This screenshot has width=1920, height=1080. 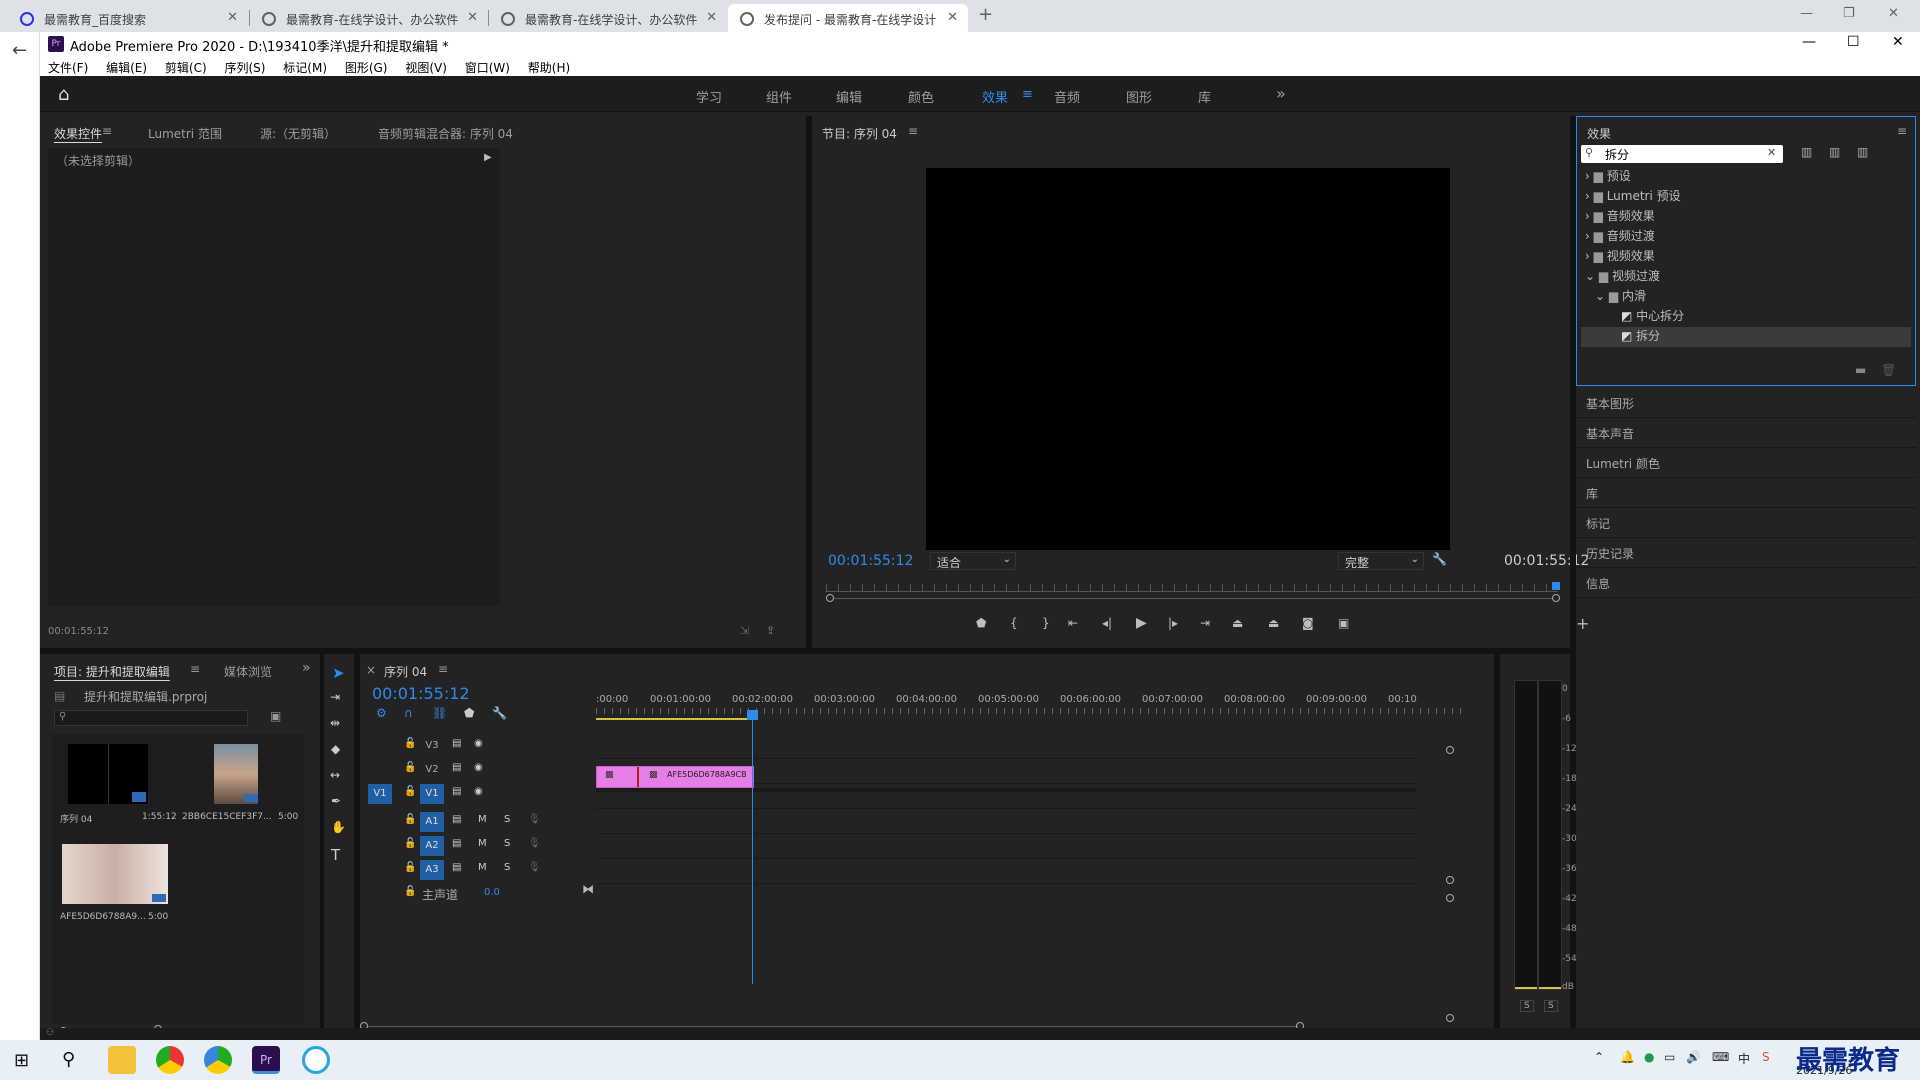 What do you see at coordinates (1139, 96) in the screenshot?
I see `workspace-graphics: 图形` at bounding box center [1139, 96].